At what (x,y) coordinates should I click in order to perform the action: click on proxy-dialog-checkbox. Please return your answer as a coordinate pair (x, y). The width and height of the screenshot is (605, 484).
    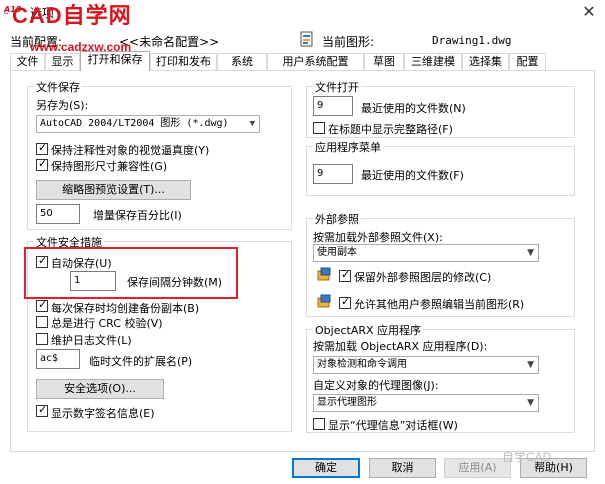
    Looking at the image, I should click on (319, 424).